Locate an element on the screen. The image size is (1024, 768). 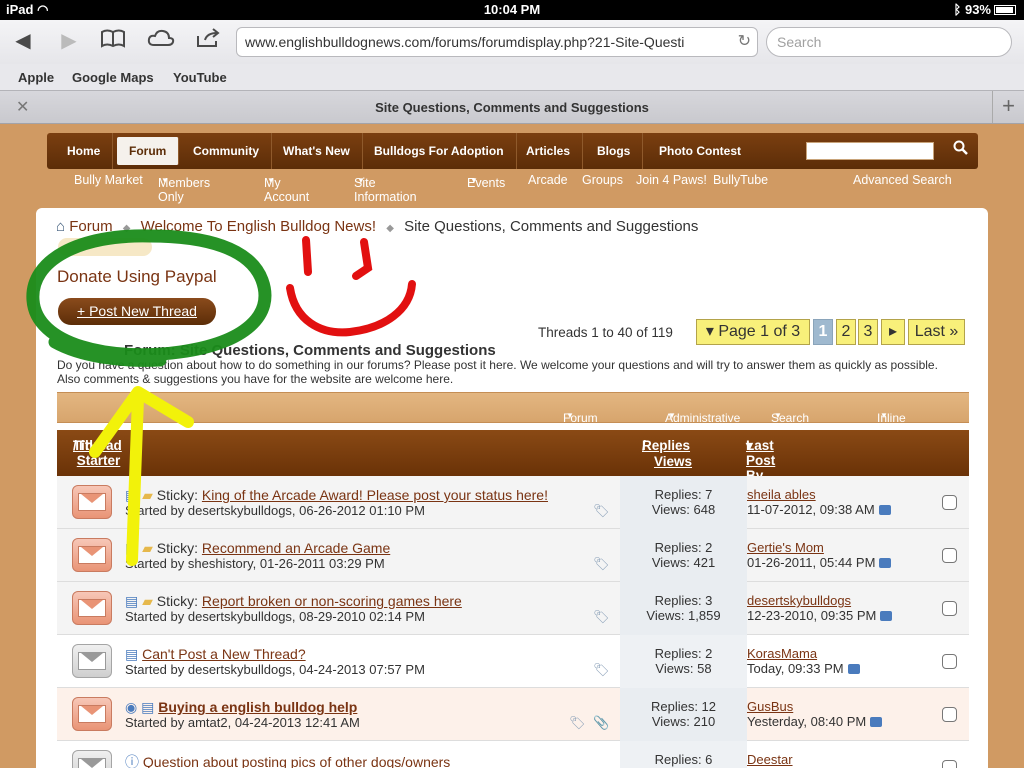
bluetooth-icon: ᛒ is located at coordinates (957, 9).